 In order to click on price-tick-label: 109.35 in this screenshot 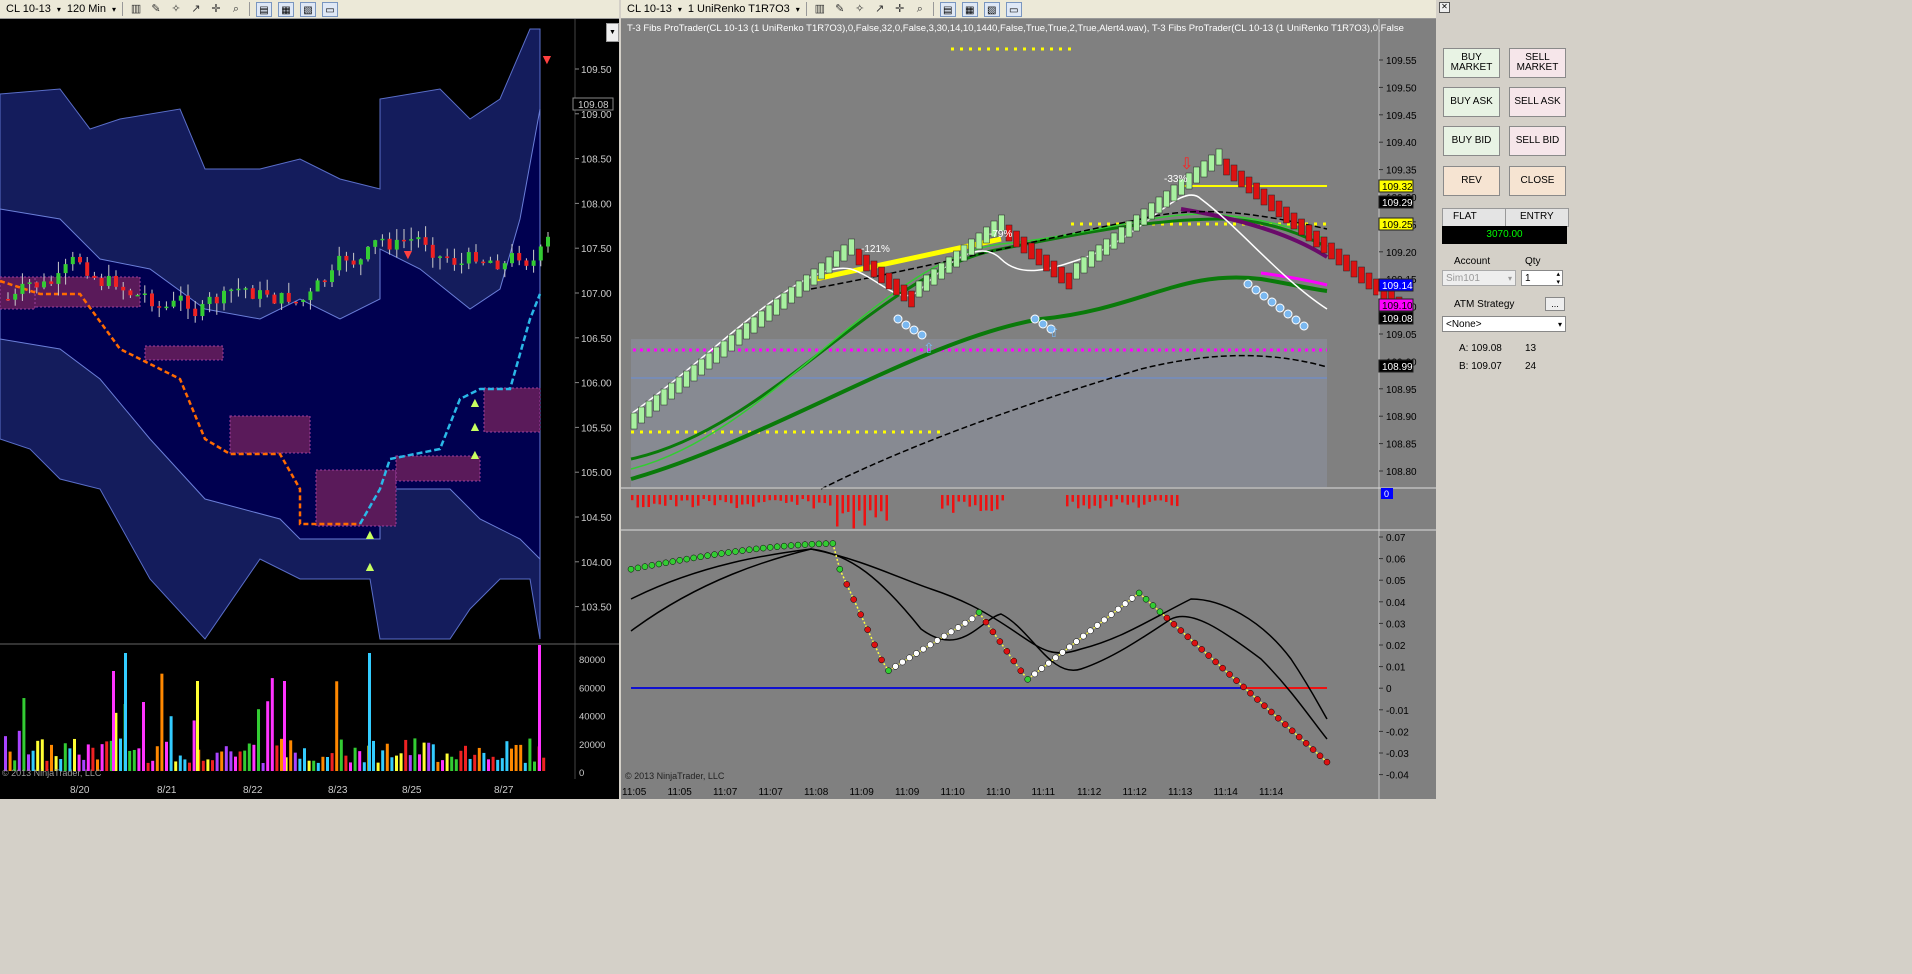, I will do `click(1401, 171)`.